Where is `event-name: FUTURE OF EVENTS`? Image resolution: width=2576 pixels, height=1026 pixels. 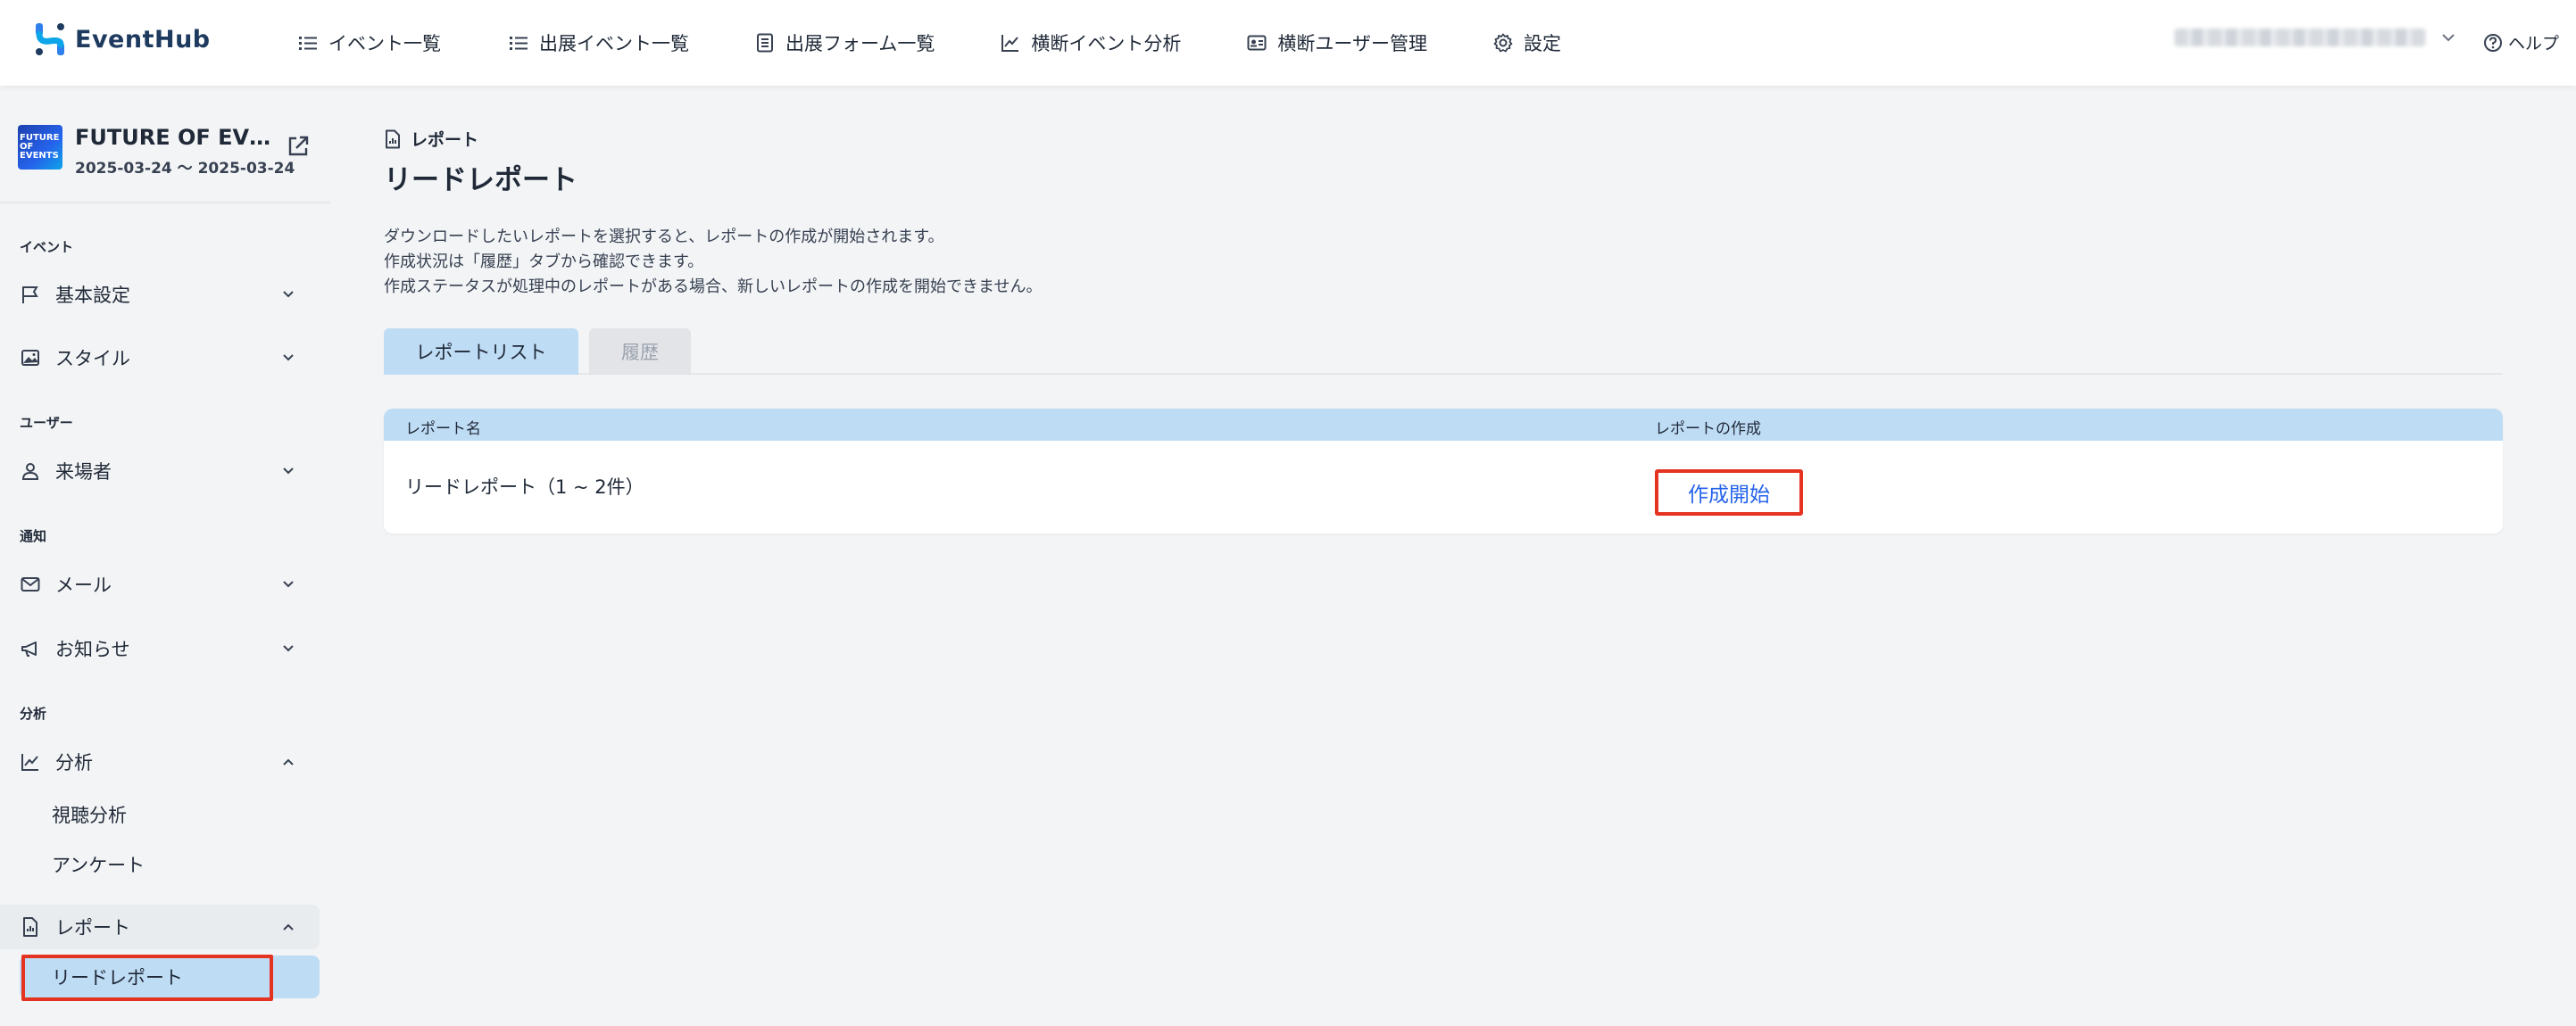
event-name: FUTURE OF EVENTS is located at coordinates (176, 138).